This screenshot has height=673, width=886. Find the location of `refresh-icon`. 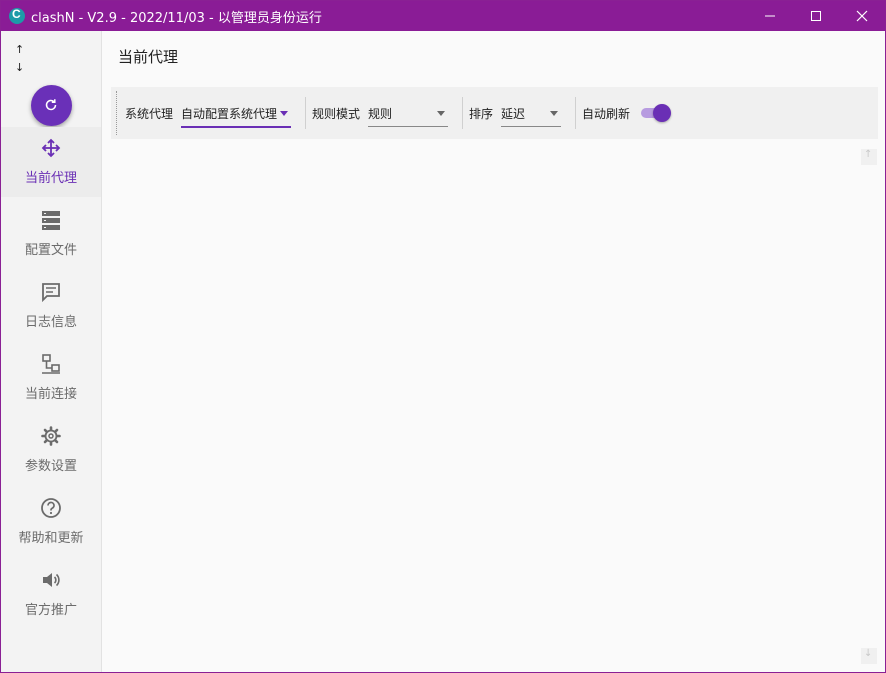

refresh-icon is located at coordinates (51, 105).